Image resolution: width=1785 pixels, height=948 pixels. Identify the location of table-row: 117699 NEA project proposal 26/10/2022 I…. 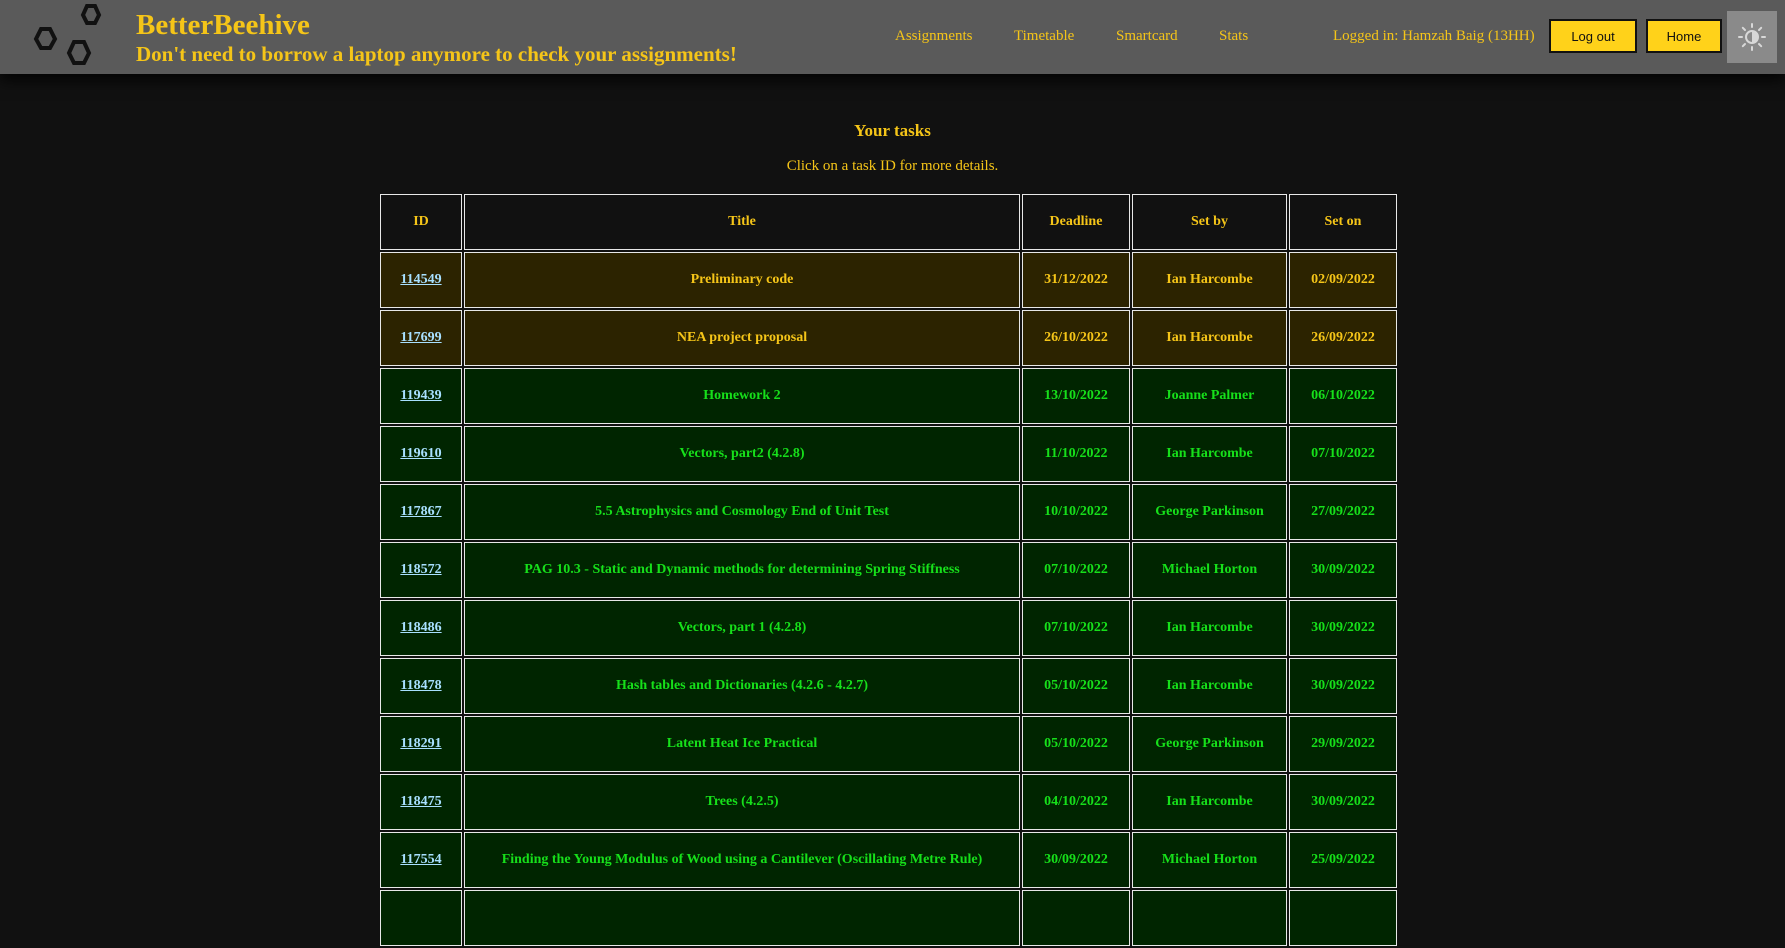
(888, 338).